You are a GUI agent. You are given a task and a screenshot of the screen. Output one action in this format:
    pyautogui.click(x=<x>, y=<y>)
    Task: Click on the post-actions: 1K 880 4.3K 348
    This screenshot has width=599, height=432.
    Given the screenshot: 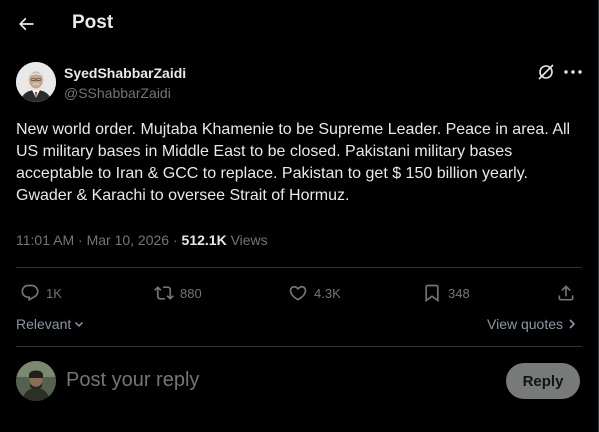 What is the action you would take?
    pyautogui.click(x=299, y=293)
    